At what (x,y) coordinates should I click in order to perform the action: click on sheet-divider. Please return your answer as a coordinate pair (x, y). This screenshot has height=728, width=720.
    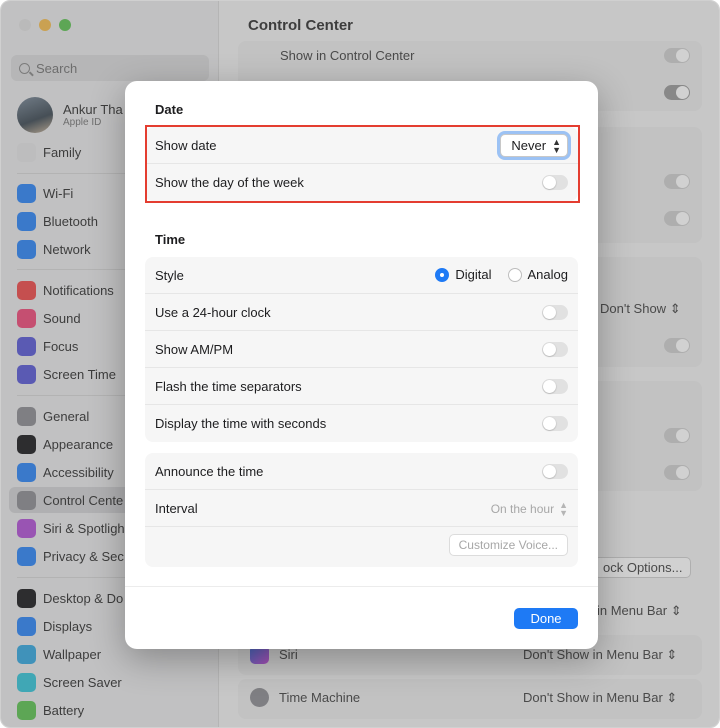
    Looking at the image, I should click on (361, 586).